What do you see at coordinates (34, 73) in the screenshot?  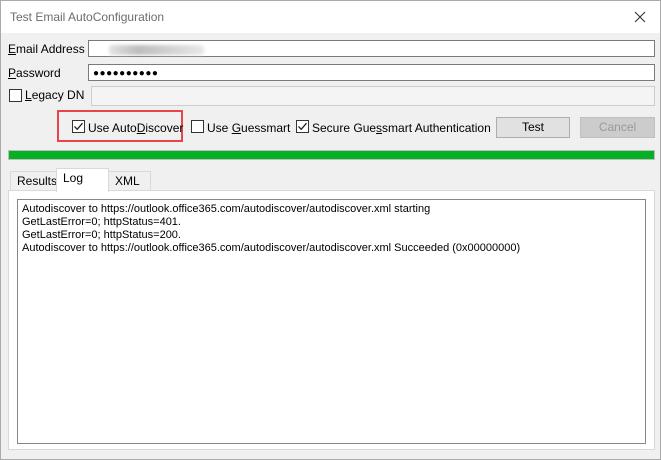 I see `password-label: Password` at bounding box center [34, 73].